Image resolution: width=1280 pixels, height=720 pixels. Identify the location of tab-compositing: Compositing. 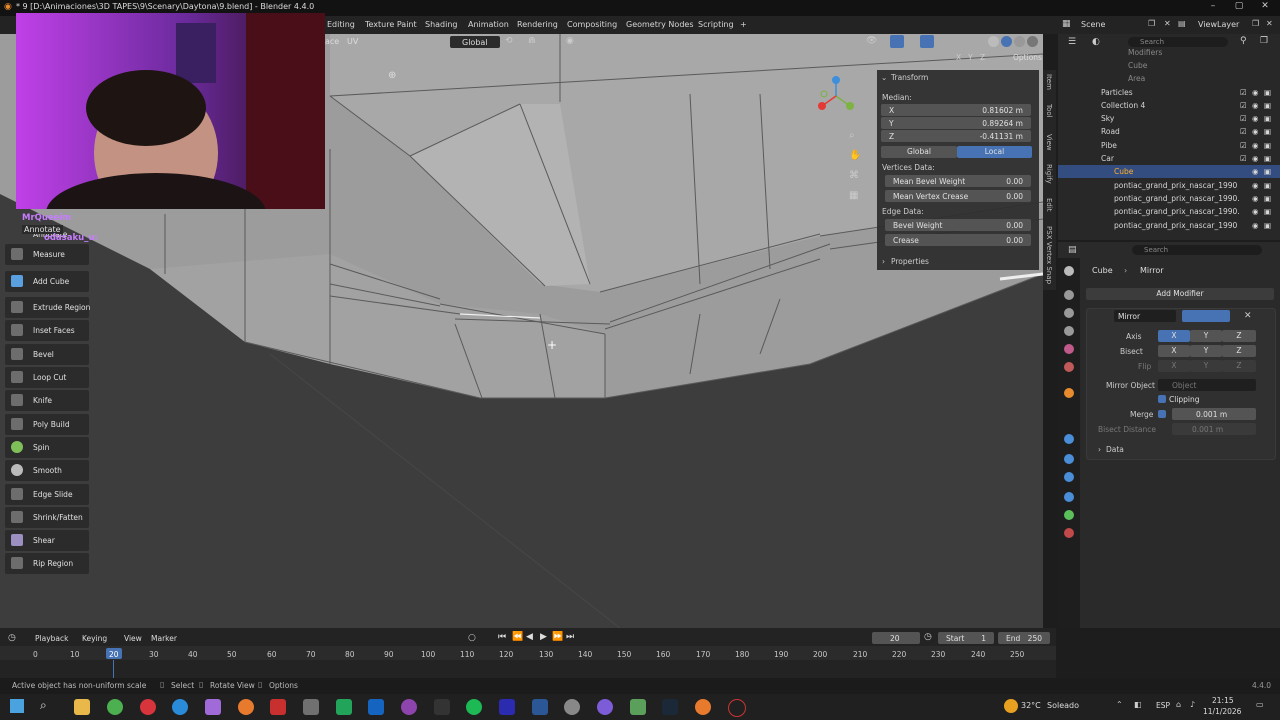
(592, 24).